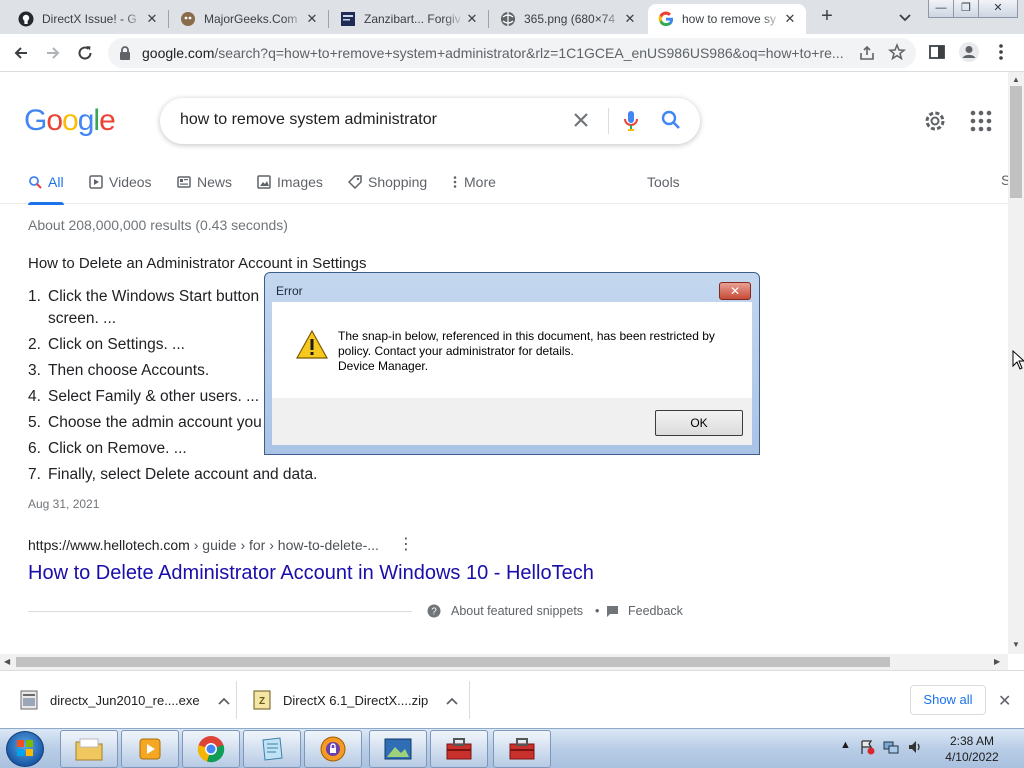 Image resolution: width=1024 pixels, height=768 pixels. I want to click on result-options-icon: ⋮, so click(406, 545).